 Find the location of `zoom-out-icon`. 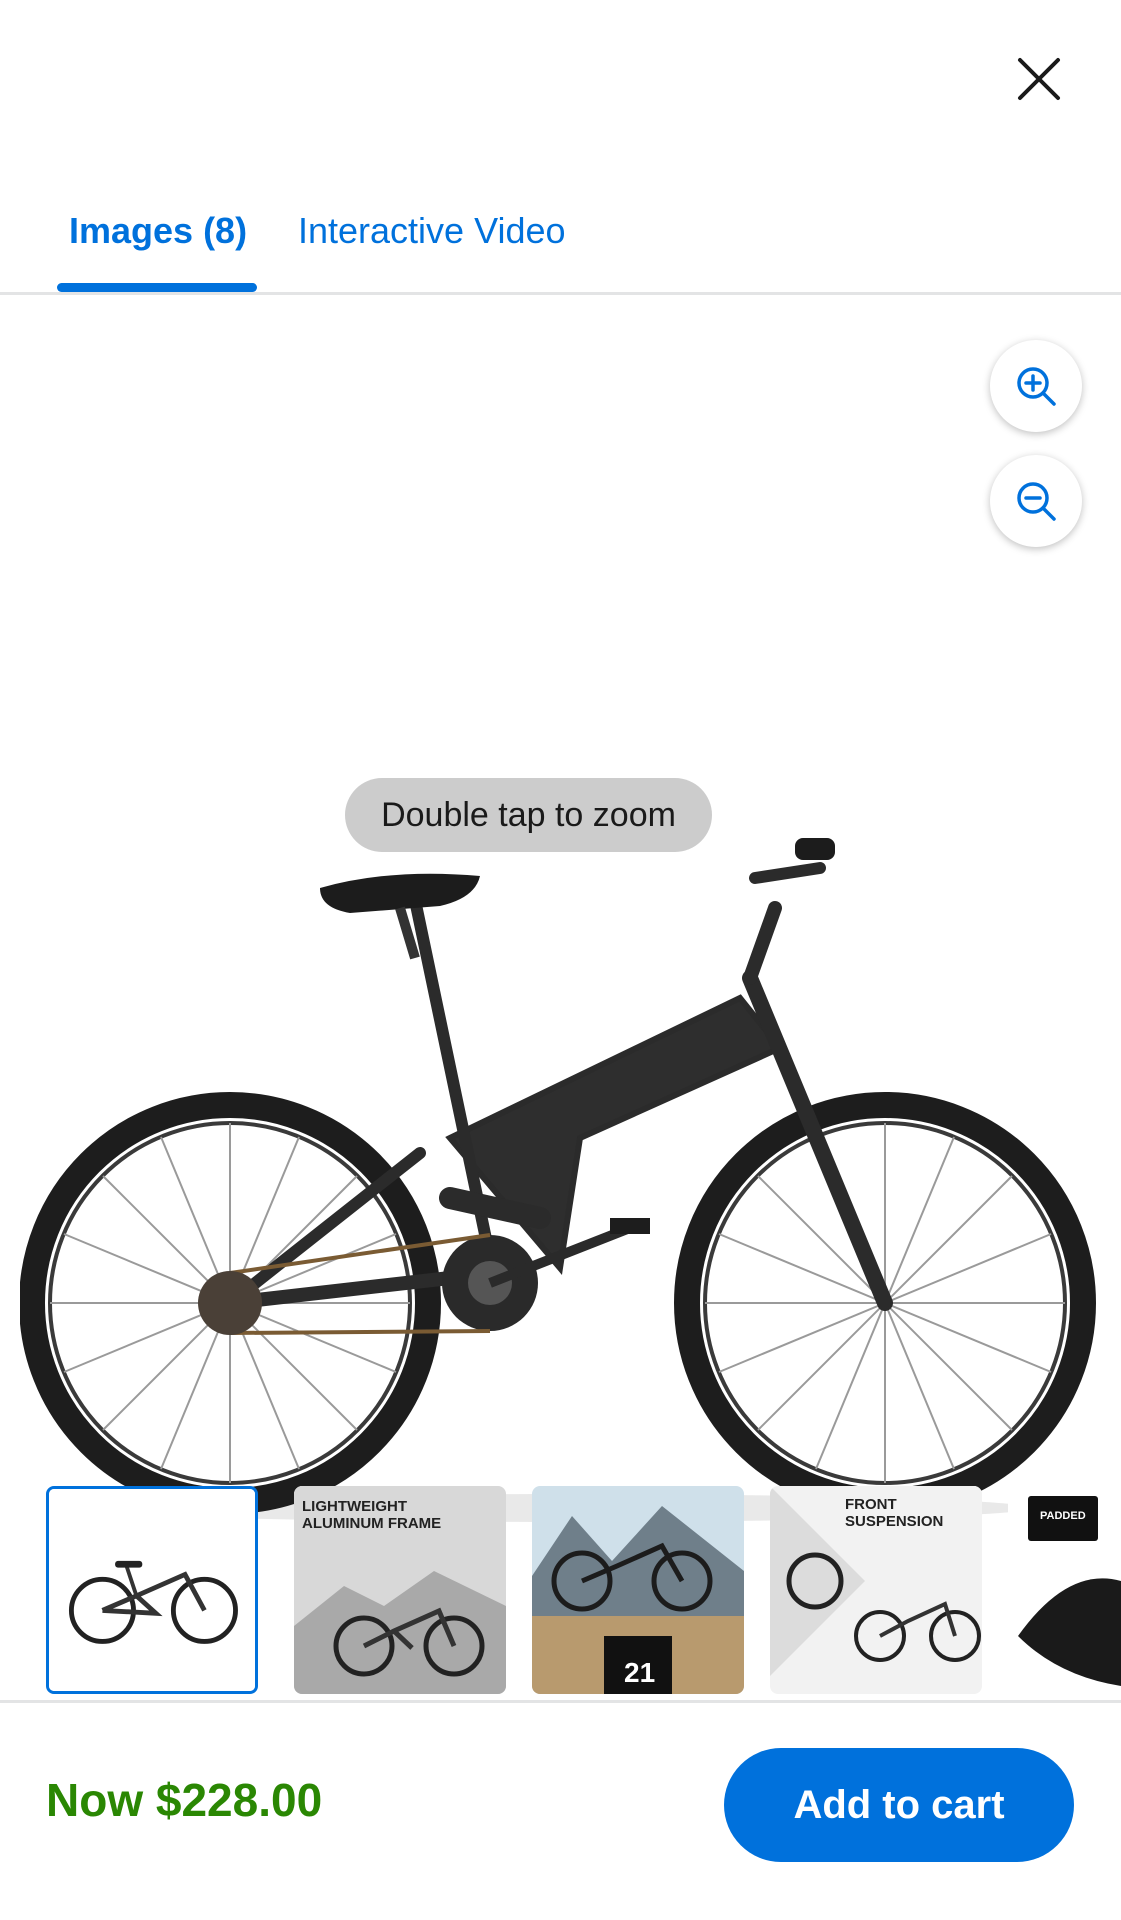

zoom-out-icon is located at coordinates (1036, 501).